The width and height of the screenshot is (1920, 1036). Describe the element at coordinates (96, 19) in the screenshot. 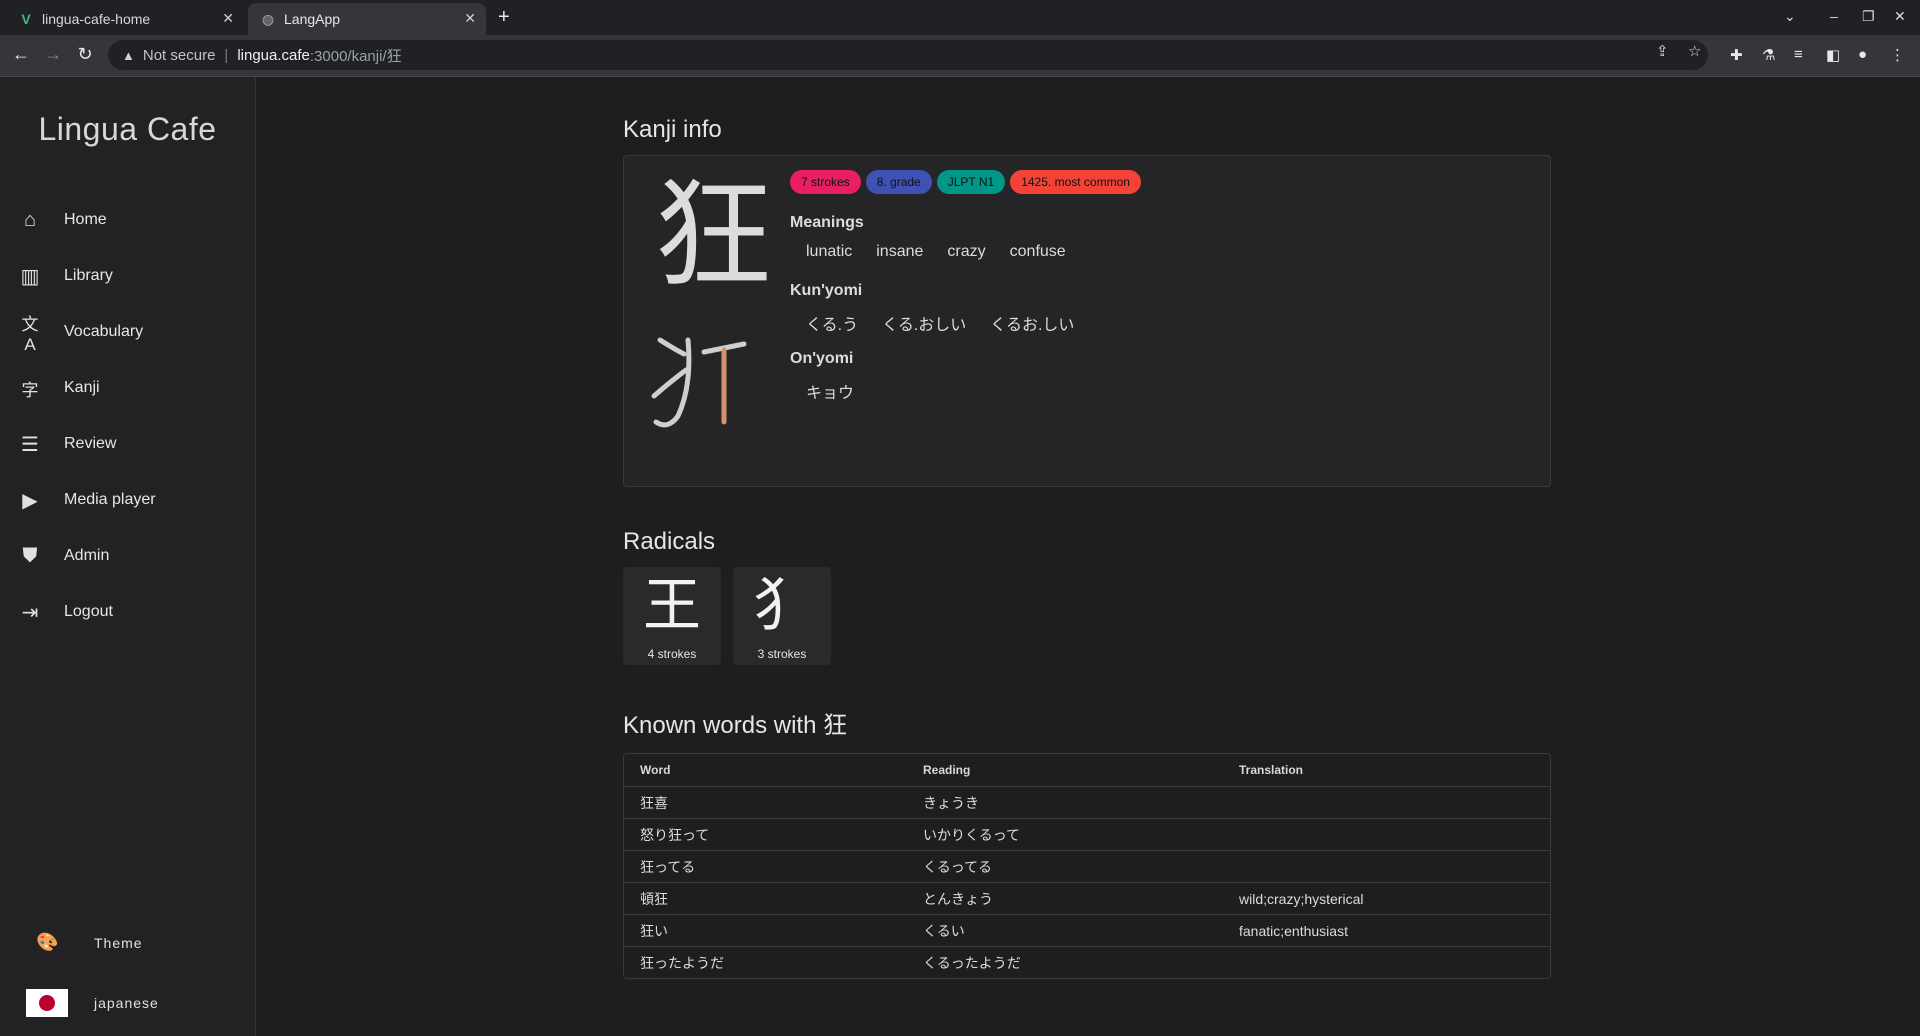

I see `tab-title: lingua-cafe-home` at that location.